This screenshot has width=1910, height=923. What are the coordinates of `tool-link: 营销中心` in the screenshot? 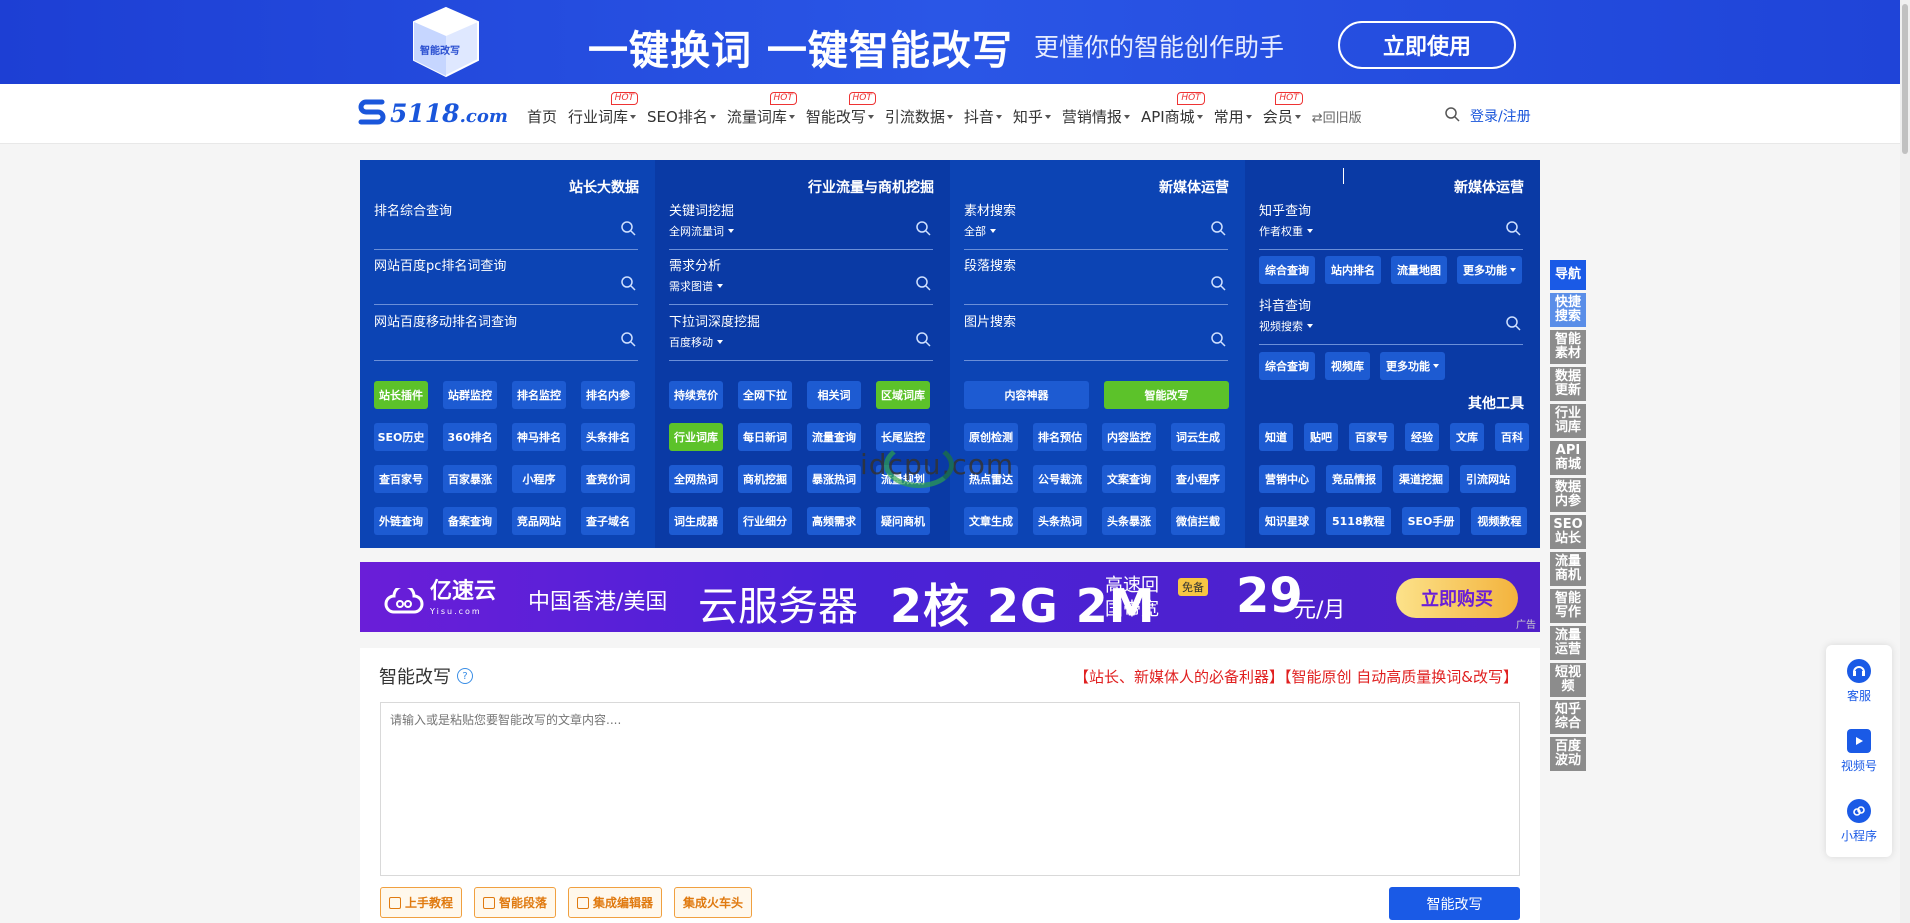 It's located at (1287, 479).